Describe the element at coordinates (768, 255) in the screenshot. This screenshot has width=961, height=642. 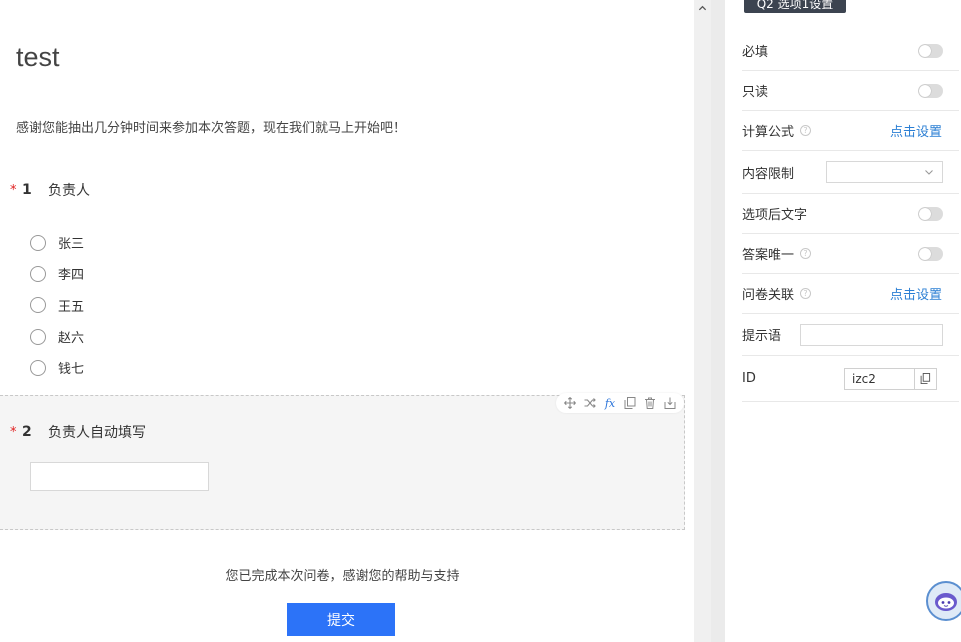
I see `prop-label-text: 答案唯一` at that location.